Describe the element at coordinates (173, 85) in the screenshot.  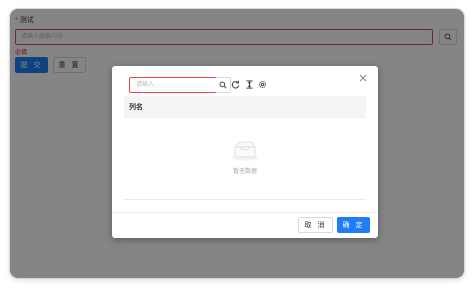
I see `modal-search-input: 请输入` at that location.